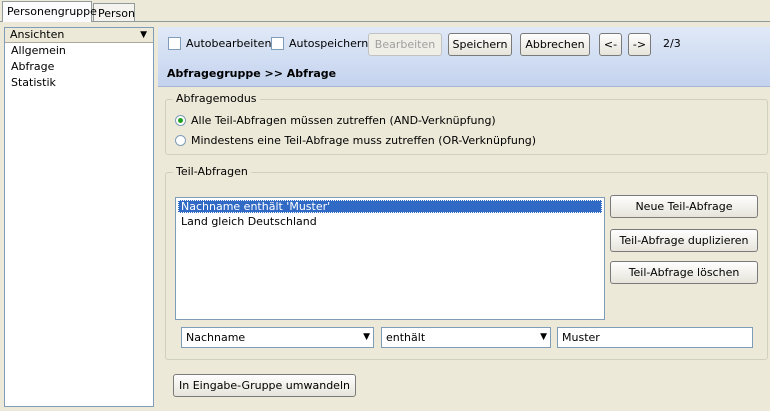  What do you see at coordinates (610, 44) in the screenshot?
I see `prev-button: <-` at bounding box center [610, 44].